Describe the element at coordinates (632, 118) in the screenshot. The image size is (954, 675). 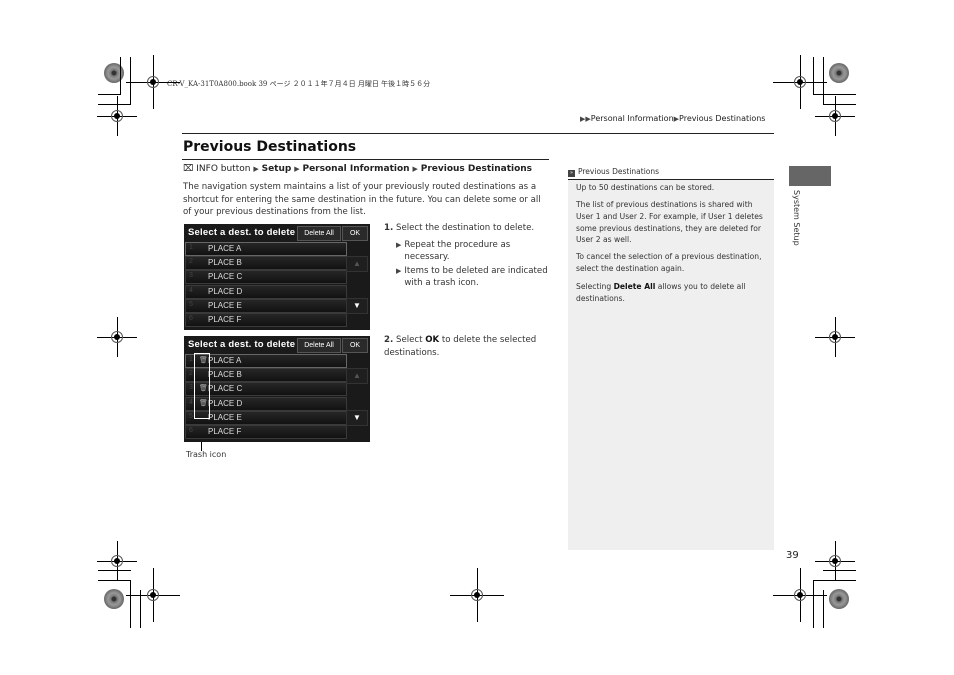
I see `breadcrumb-item: Personal Information` at that location.